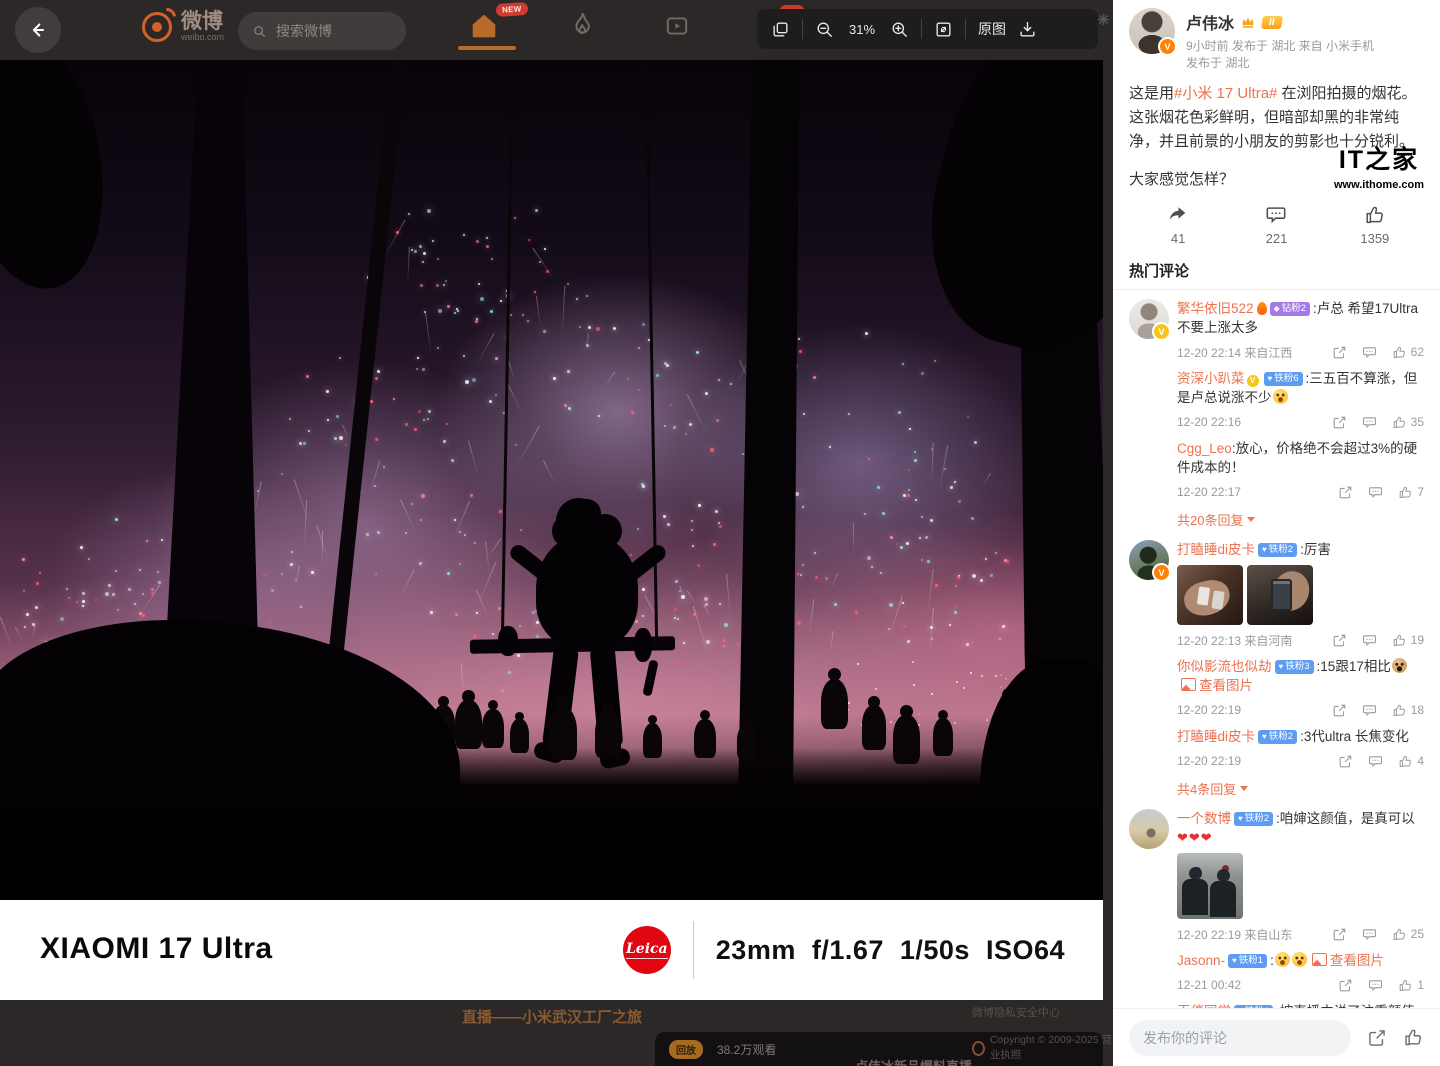 Image resolution: width=1440 pixels, height=1066 pixels. I want to click on fan-badge: 铁粉1, so click(1248, 961).